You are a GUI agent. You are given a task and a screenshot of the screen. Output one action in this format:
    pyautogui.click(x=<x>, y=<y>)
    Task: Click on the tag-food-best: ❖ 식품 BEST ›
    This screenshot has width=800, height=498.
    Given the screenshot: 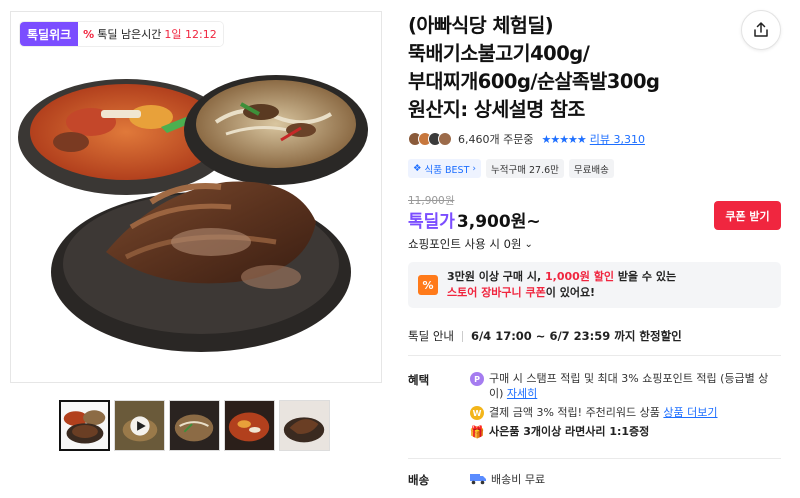 What is the action you would take?
    pyautogui.click(x=444, y=168)
    